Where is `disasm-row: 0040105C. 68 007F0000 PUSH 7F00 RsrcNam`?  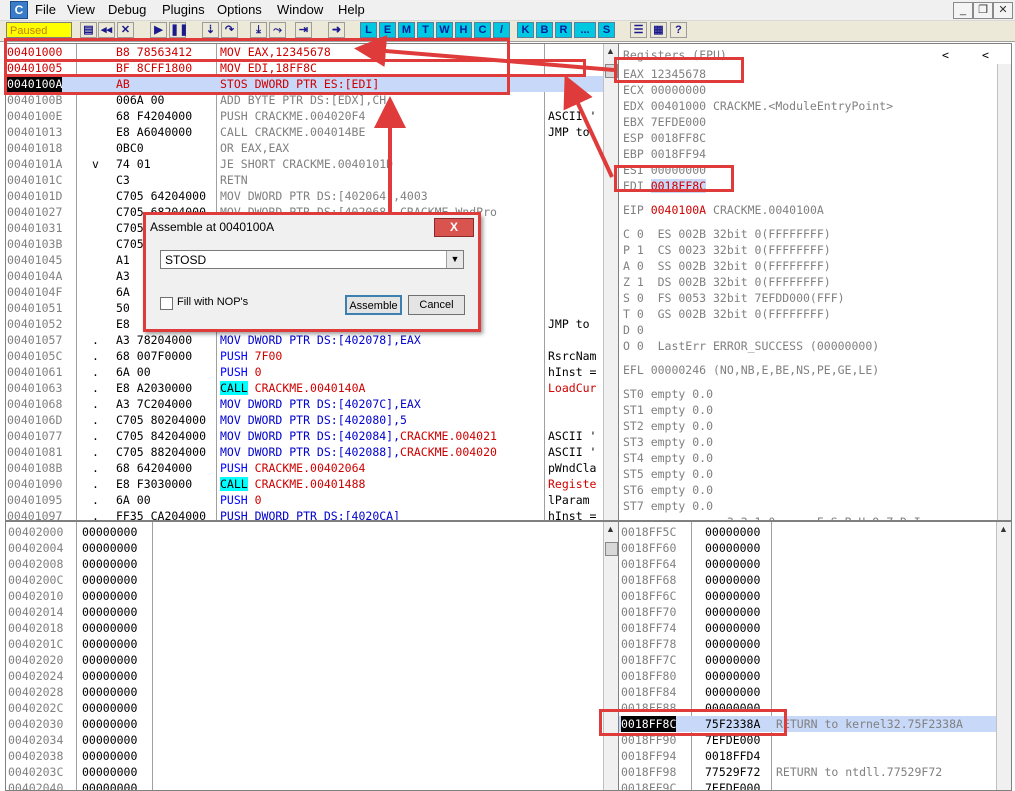
disasm-row: 0040105C. 68 007F0000 PUSH 7F00 RsrcNam is located at coordinates (304, 356).